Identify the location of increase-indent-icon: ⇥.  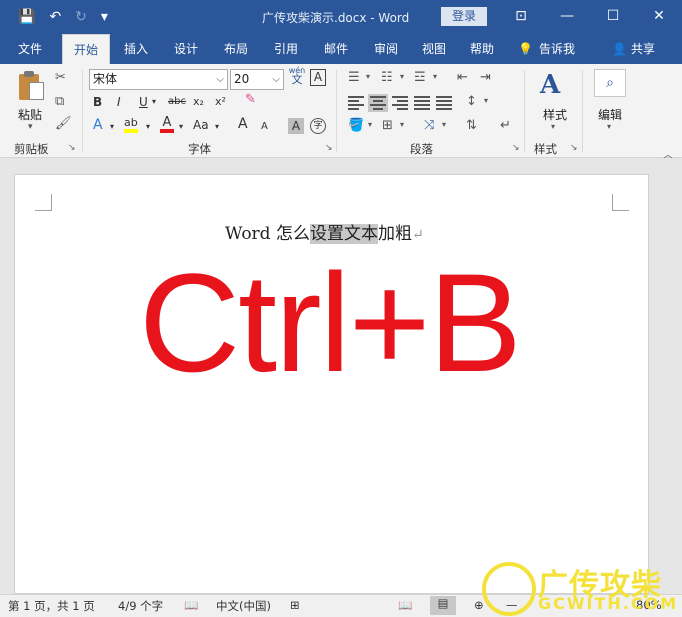
(485, 77).